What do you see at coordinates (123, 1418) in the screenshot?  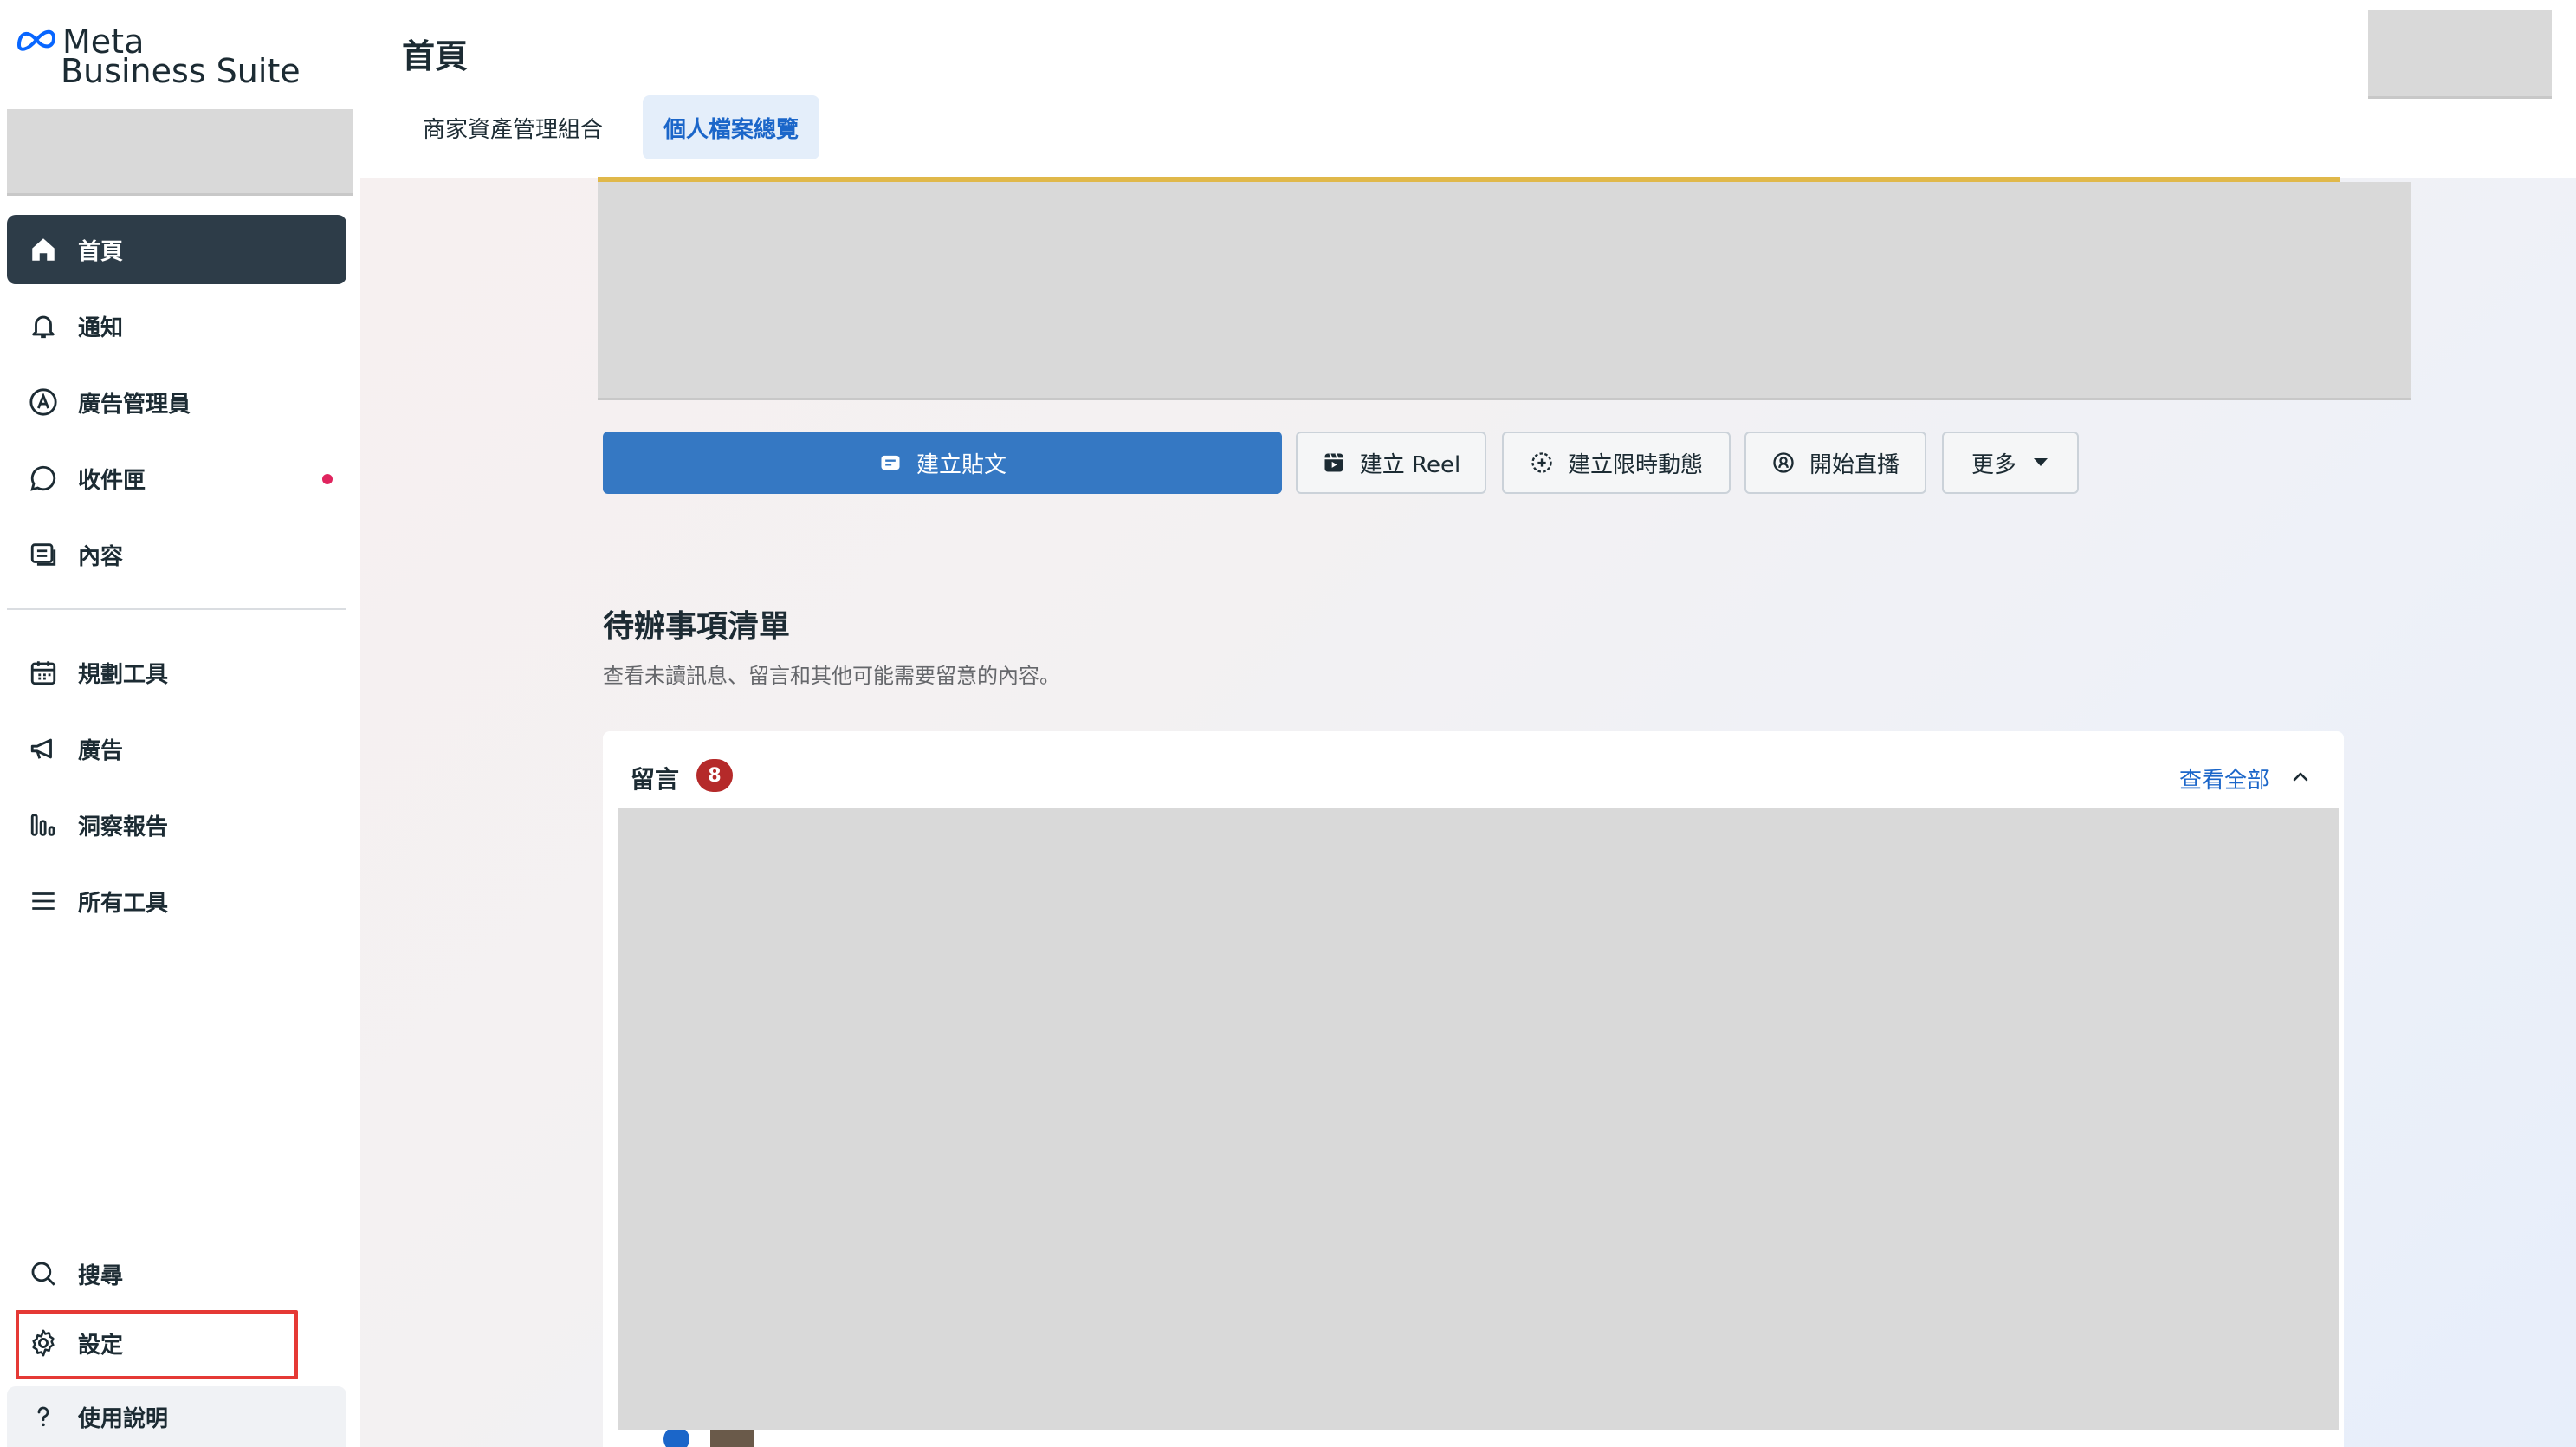 I see `sidebar-item-label: 使用說明` at bounding box center [123, 1418].